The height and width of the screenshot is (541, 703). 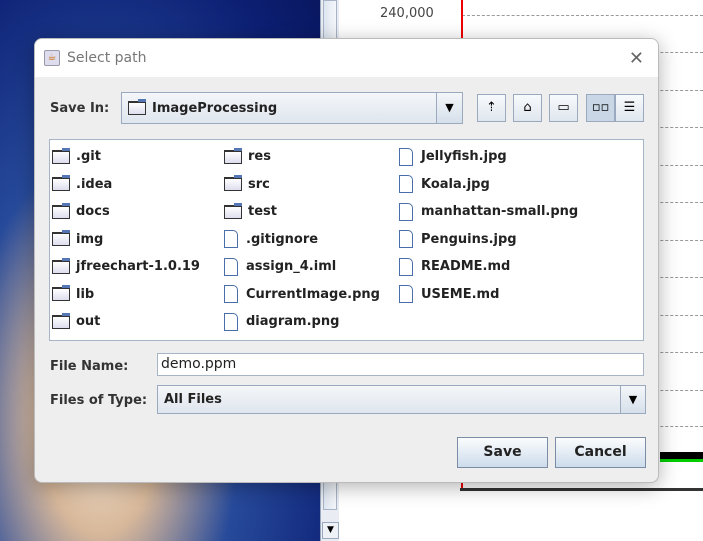 I want to click on list-item: Jellyfish.jpg, so click(x=488, y=157).